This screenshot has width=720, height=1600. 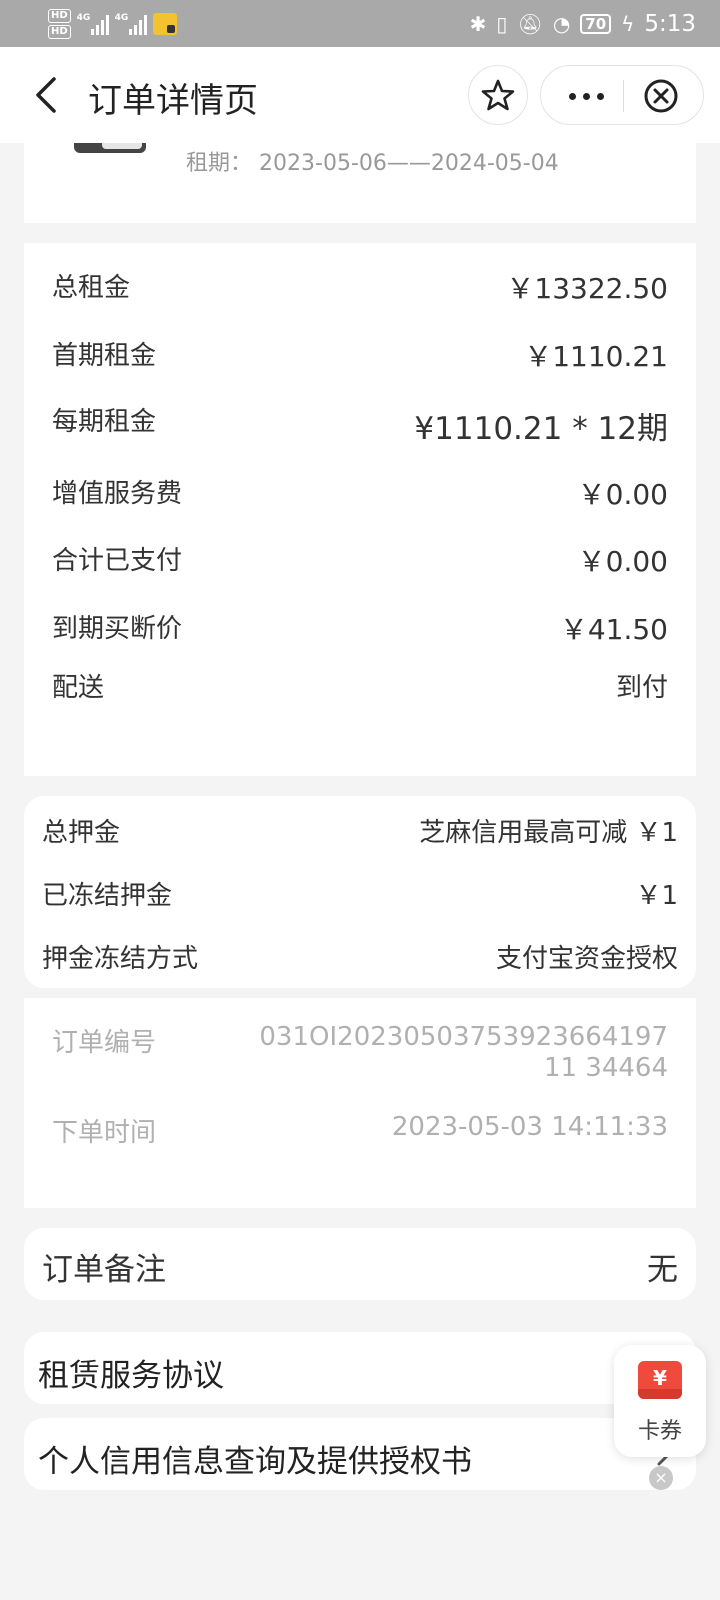 I want to click on nav-bar: 订单详情页, so click(x=360, y=95).